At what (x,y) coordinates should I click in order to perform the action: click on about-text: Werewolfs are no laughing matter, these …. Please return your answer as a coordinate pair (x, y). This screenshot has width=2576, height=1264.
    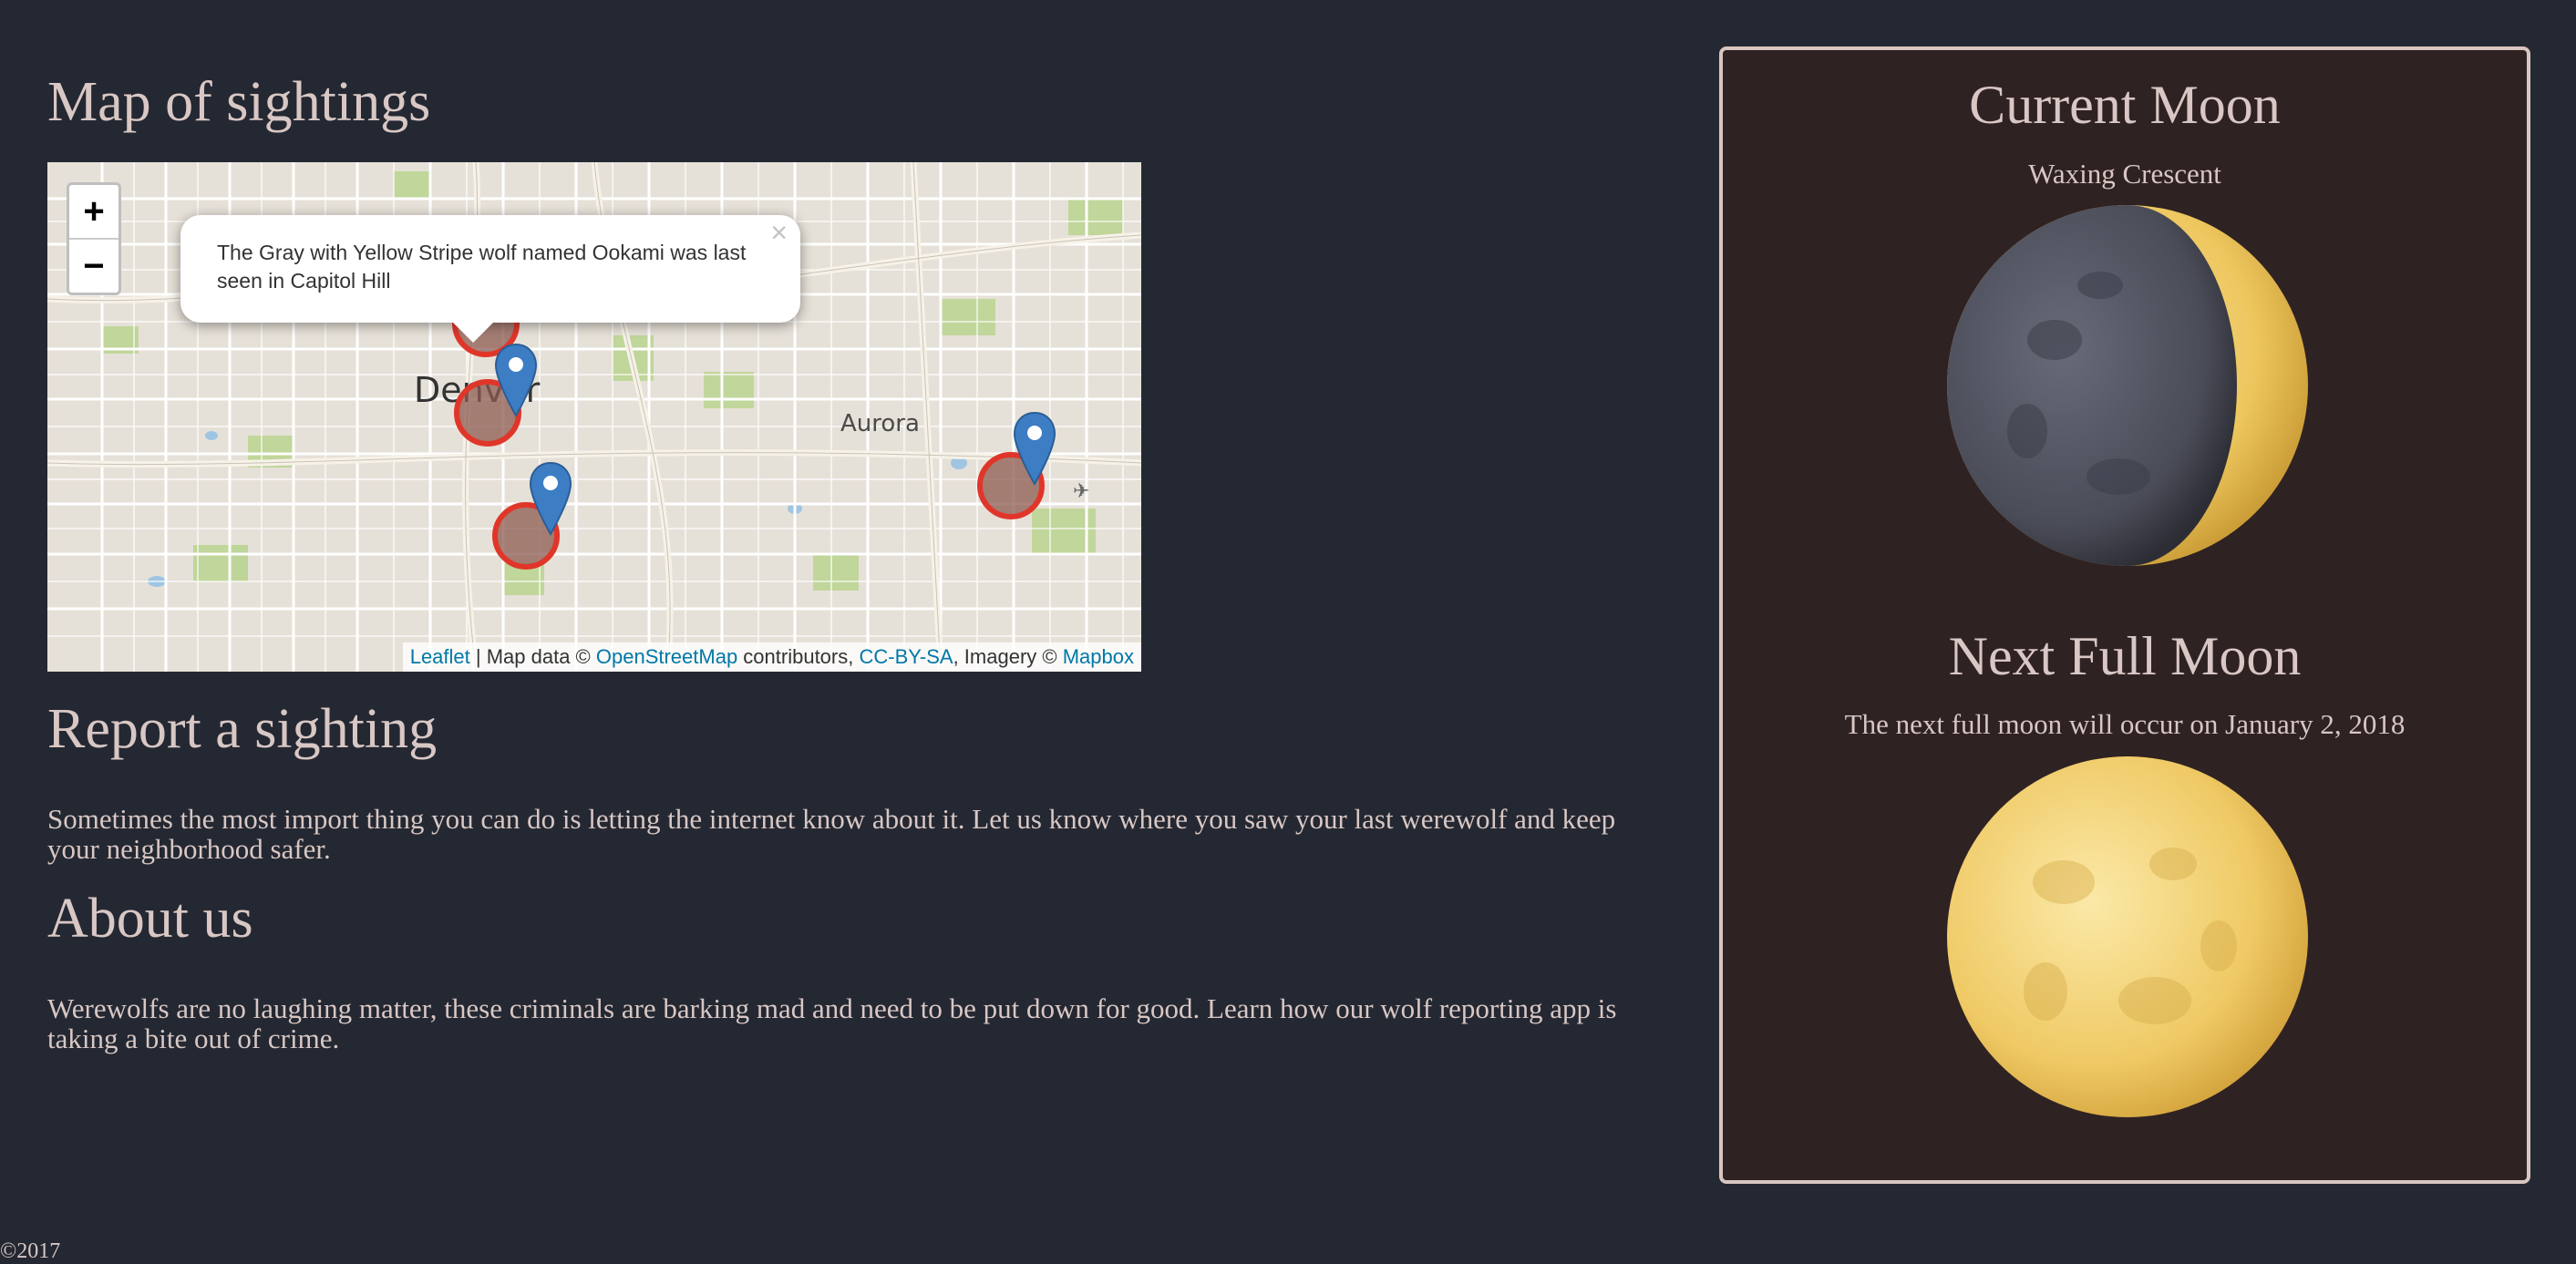
    Looking at the image, I should click on (832, 1023).